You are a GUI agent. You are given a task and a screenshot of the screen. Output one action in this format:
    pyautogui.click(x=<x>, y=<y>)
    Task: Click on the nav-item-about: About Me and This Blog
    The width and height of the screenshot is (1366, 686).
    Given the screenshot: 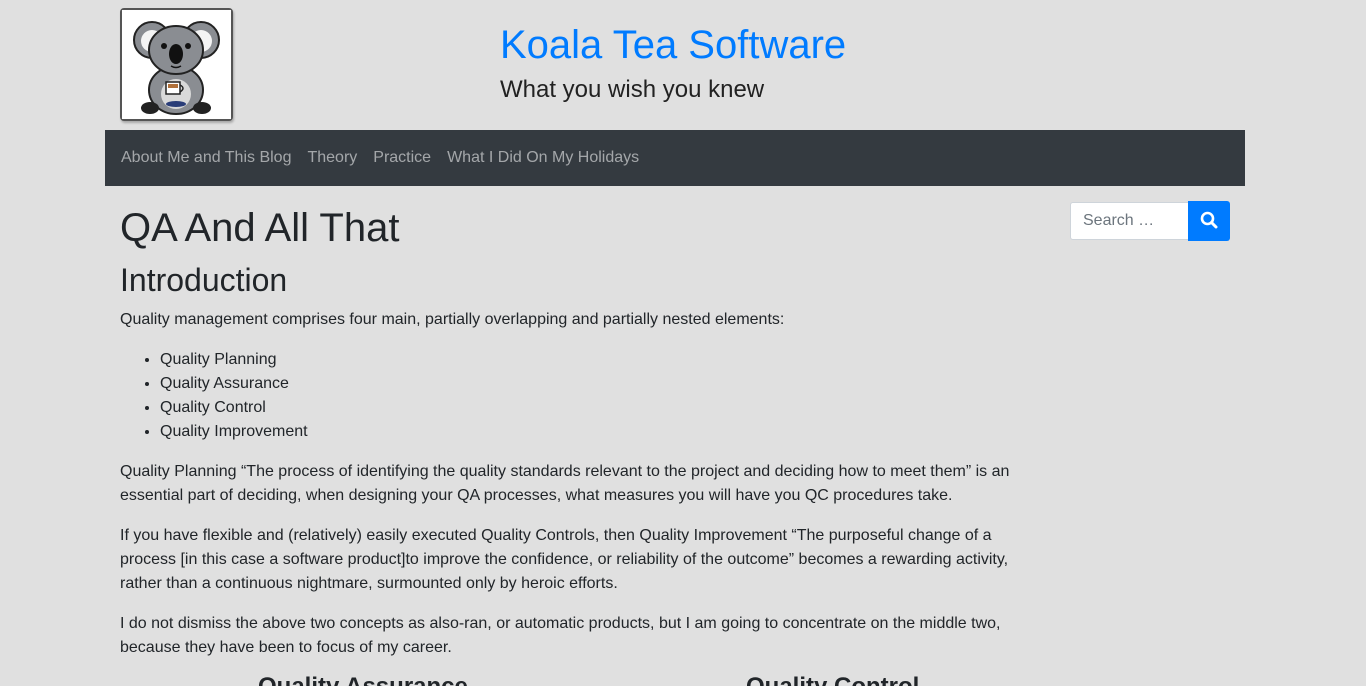 What is the action you would take?
    pyautogui.click(x=206, y=158)
    